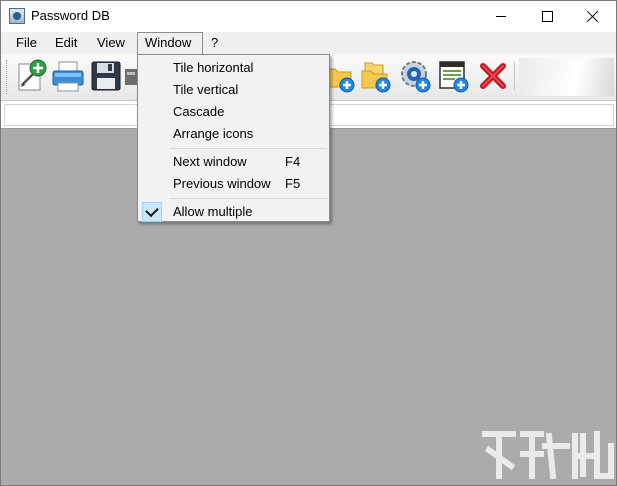 The height and width of the screenshot is (486, 617). Describe the element at coordinates (199, 111) in the screenshot. I see `menu-item-label: Cascade` at that location.